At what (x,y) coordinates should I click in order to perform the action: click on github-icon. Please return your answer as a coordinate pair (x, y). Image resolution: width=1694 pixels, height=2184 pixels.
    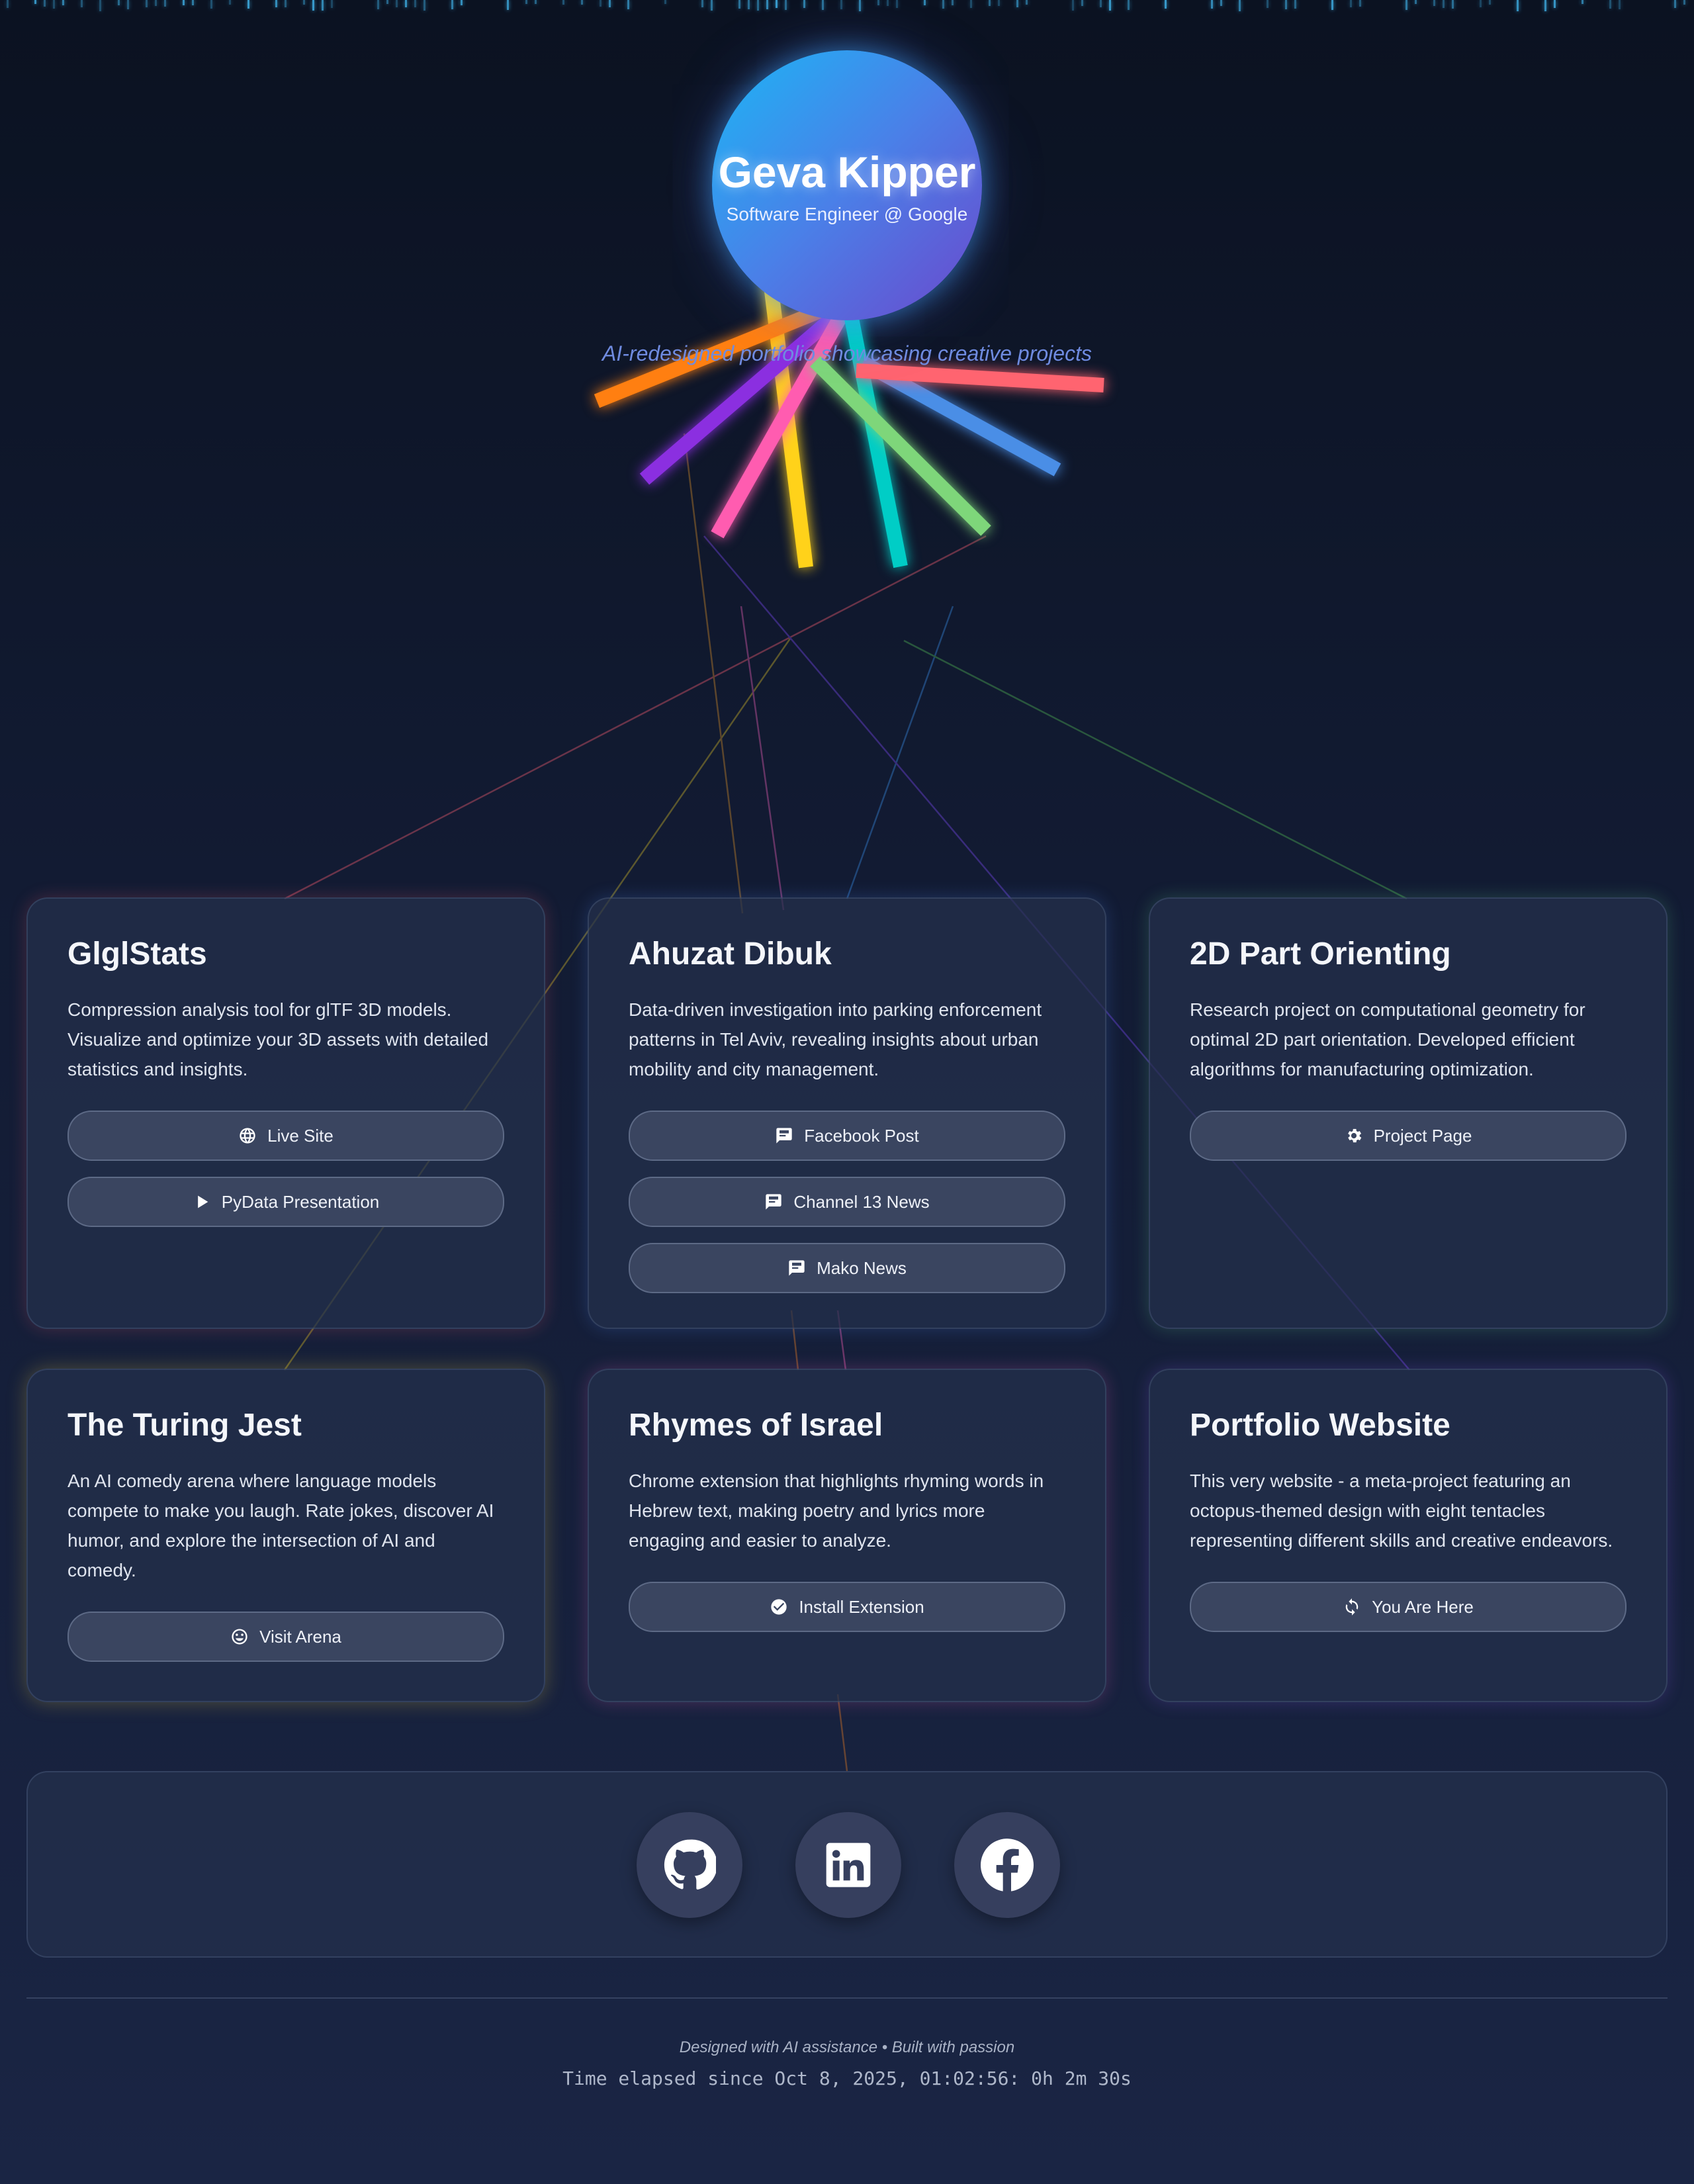
    Looking at the image, I should click on (690, 1864).